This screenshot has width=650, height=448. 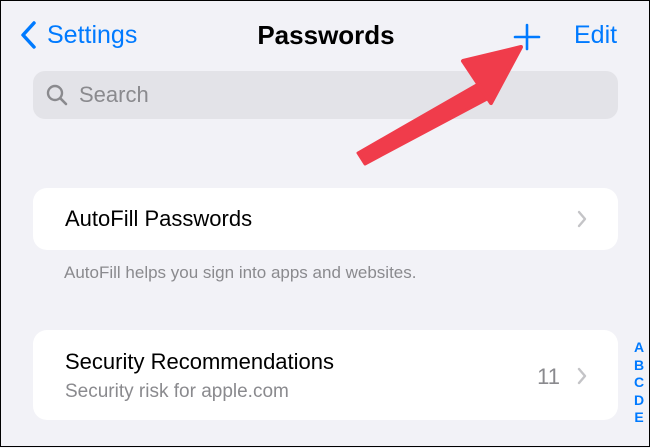 I want to click on search-field, so click(x=325, y=95).